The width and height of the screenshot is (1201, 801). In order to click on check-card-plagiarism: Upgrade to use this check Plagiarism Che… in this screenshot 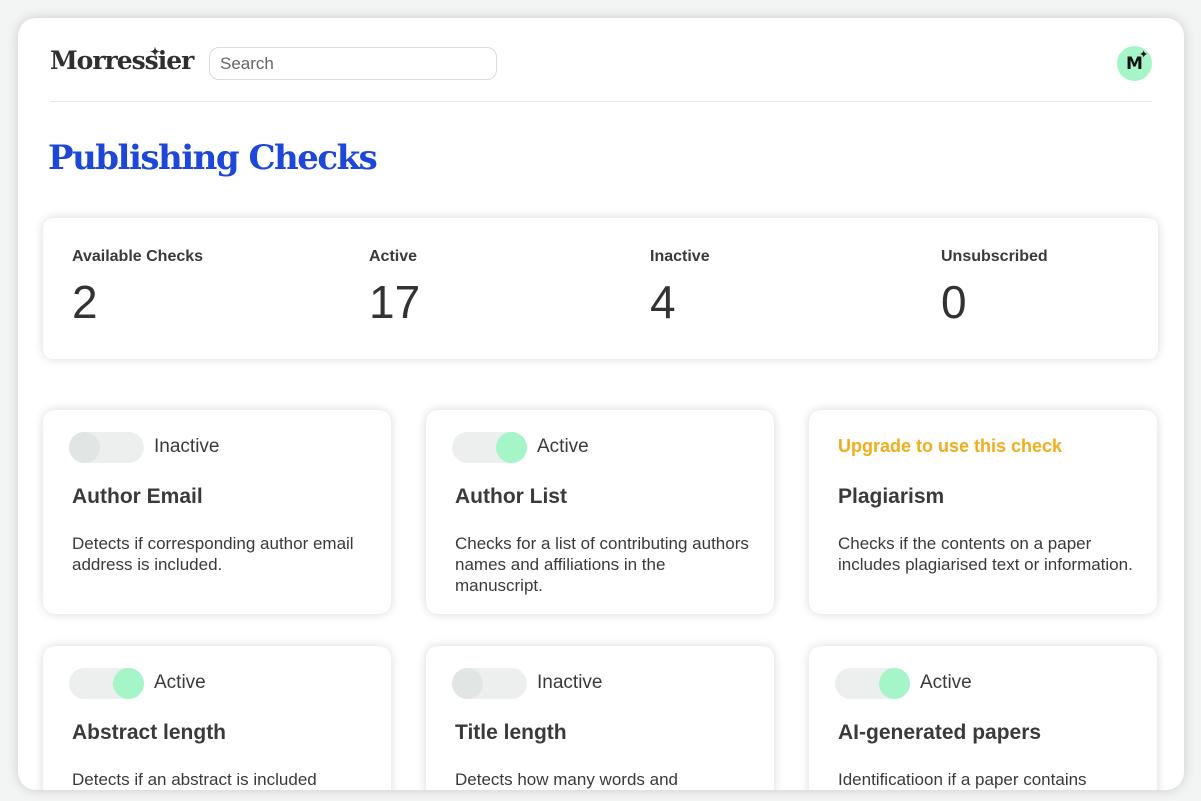, I will do `click(983, 512)`.